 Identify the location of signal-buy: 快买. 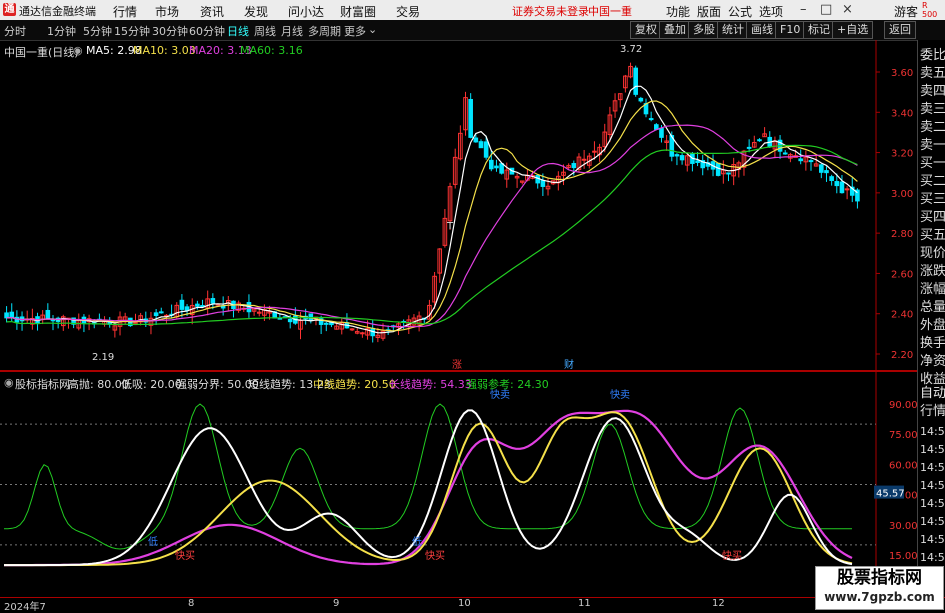
(732, 556).